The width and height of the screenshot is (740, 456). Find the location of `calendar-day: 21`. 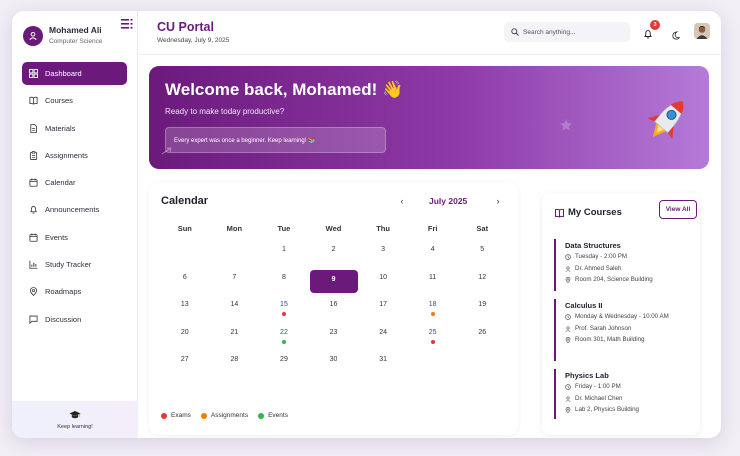

calendar-day: 21 is located at coordinates (235, 338).